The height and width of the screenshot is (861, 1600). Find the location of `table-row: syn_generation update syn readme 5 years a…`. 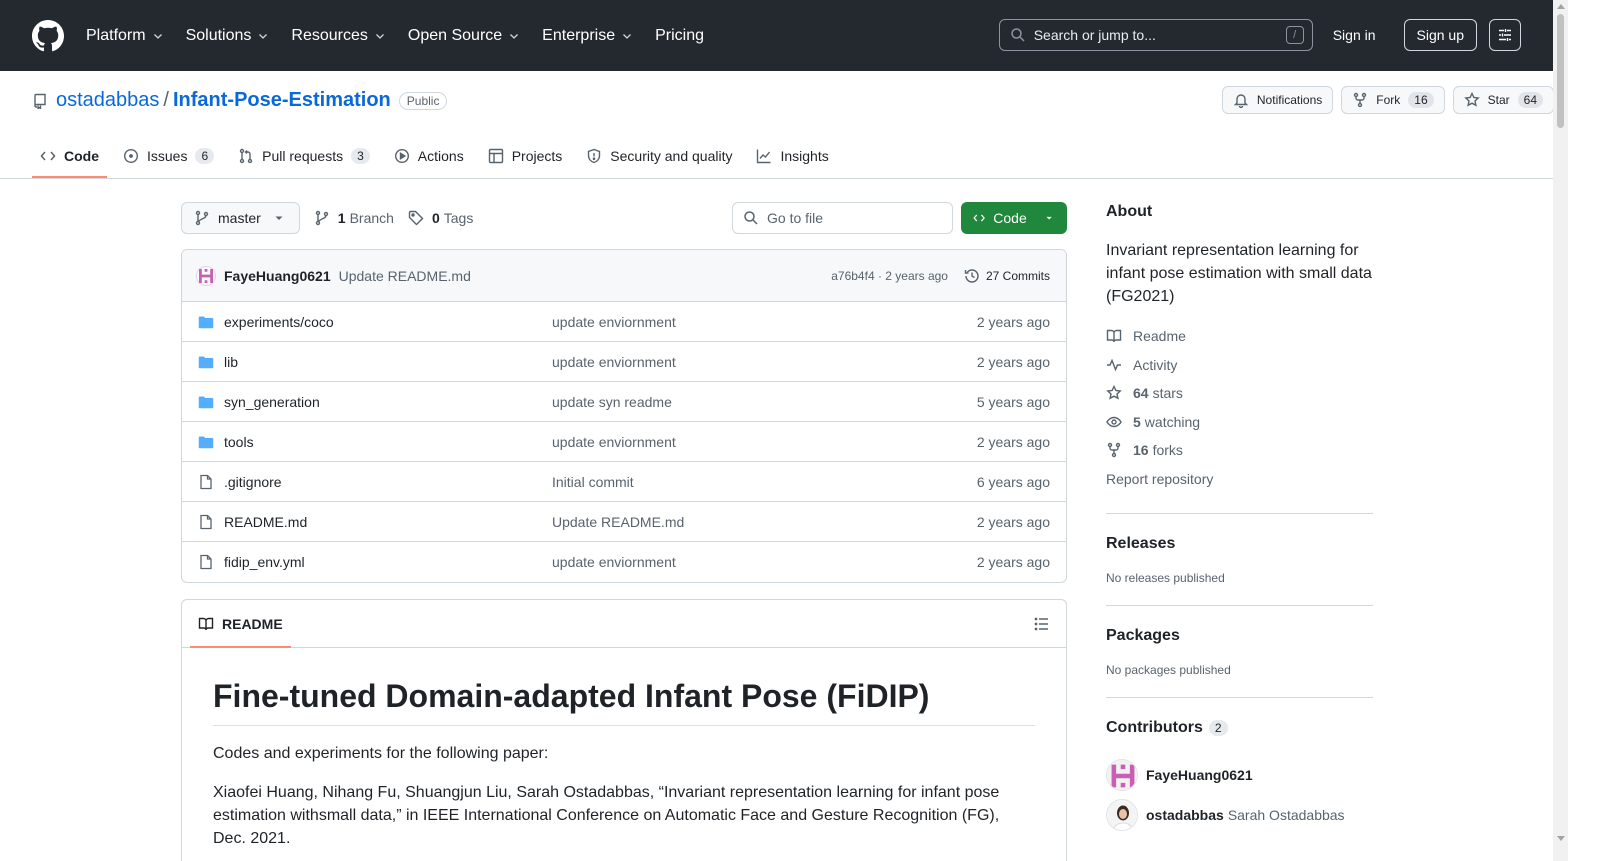

table-row: syn_generation update syn readme 5 years a… is located at coordinates (624, 402).